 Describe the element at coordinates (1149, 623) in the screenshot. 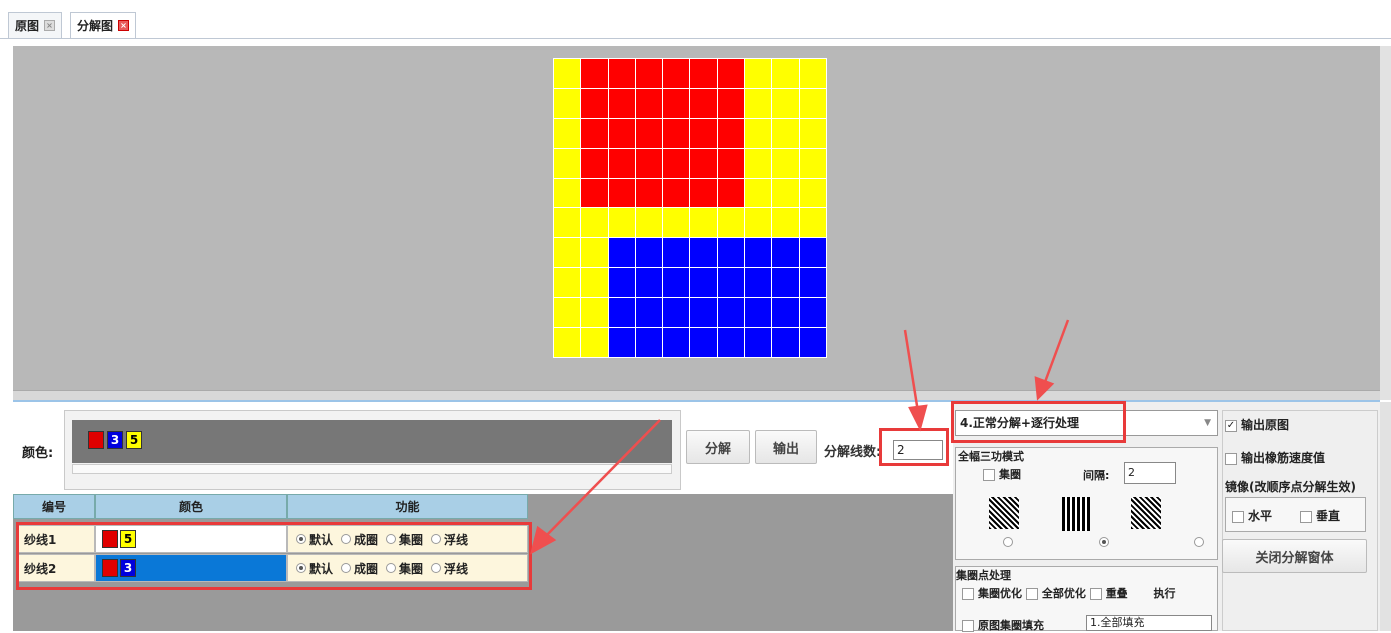

I see `fill-select: 1.全部填充` at that location.